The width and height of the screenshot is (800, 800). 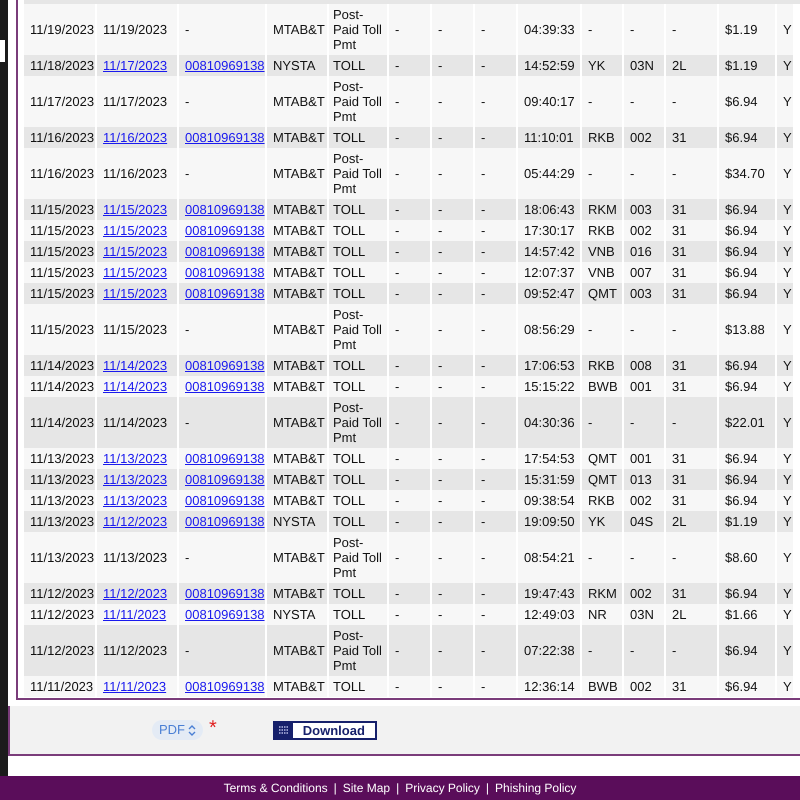 What do you see at coordinates (135, 137) in the screenshot?
I see `table-link: 11/16/2023` at bounding box center [135, 137].